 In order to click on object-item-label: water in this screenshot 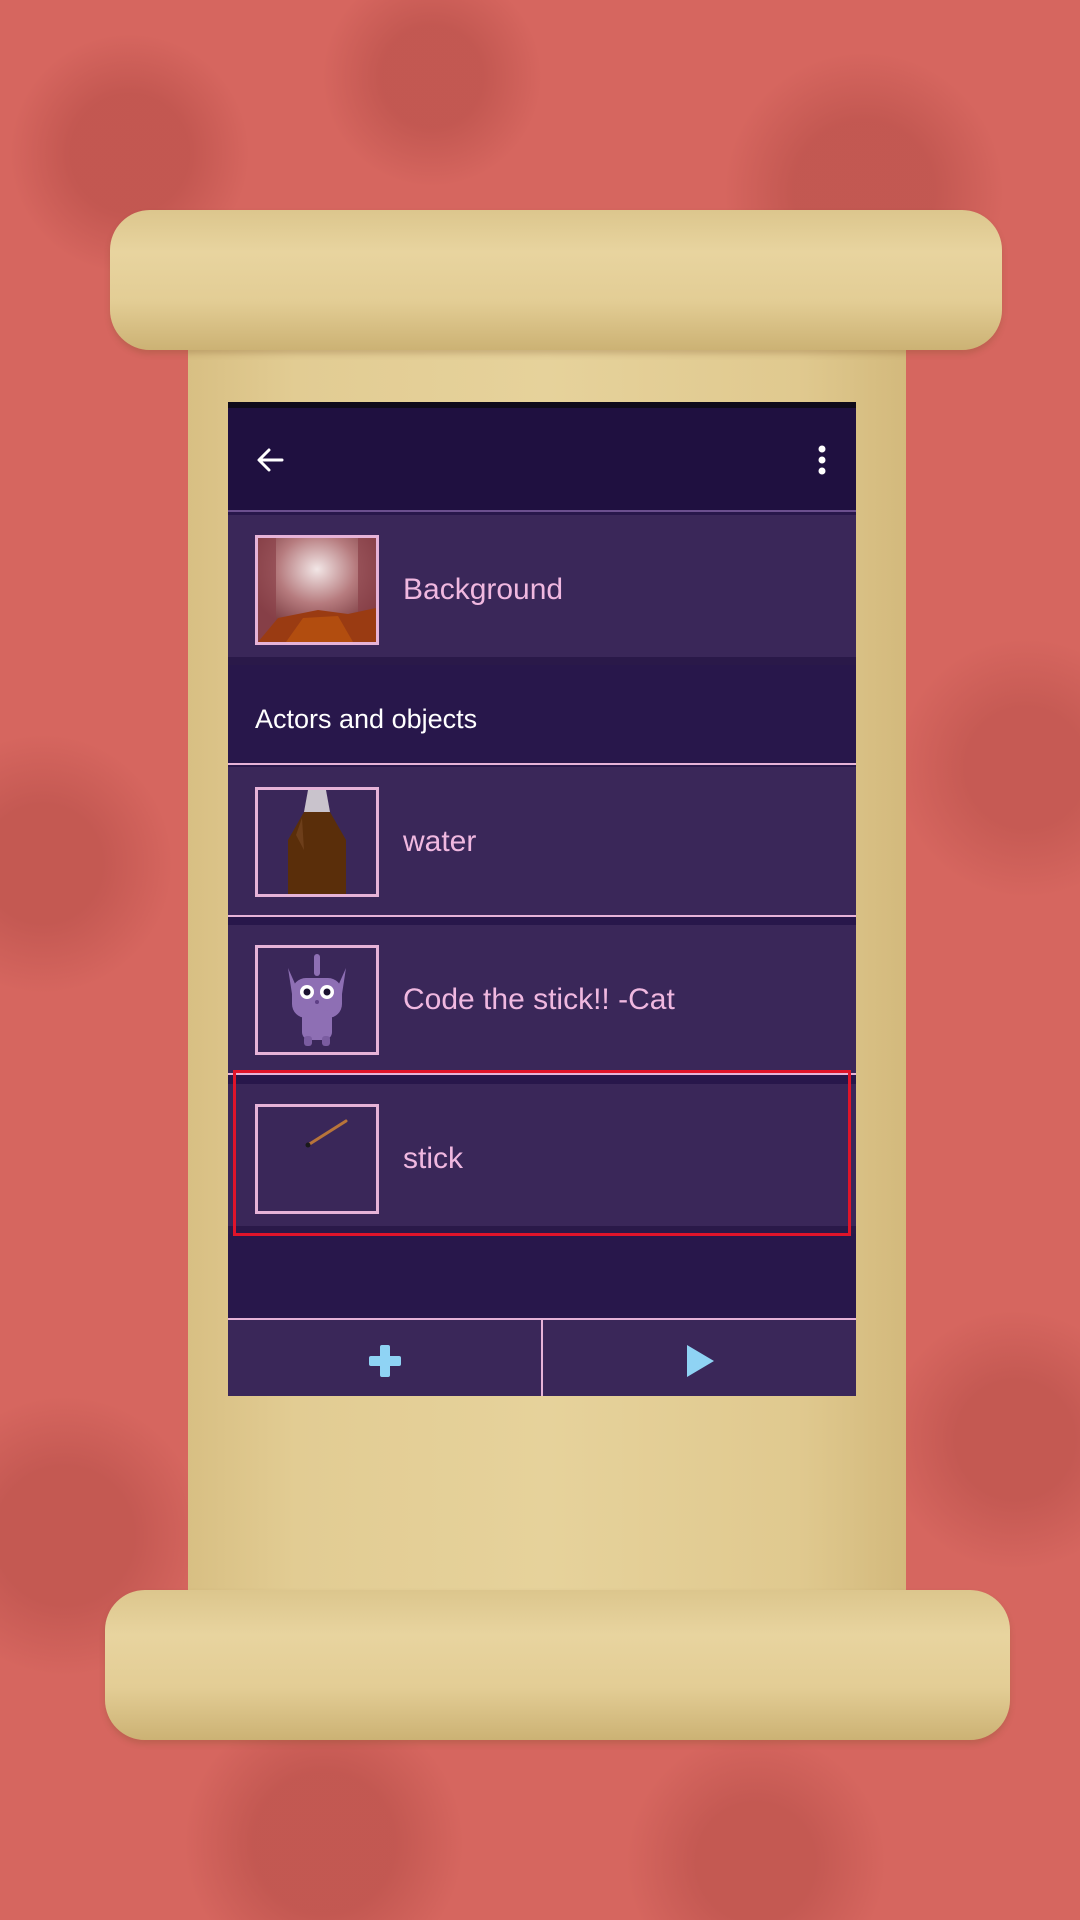, I will do `click(440, 841)`.